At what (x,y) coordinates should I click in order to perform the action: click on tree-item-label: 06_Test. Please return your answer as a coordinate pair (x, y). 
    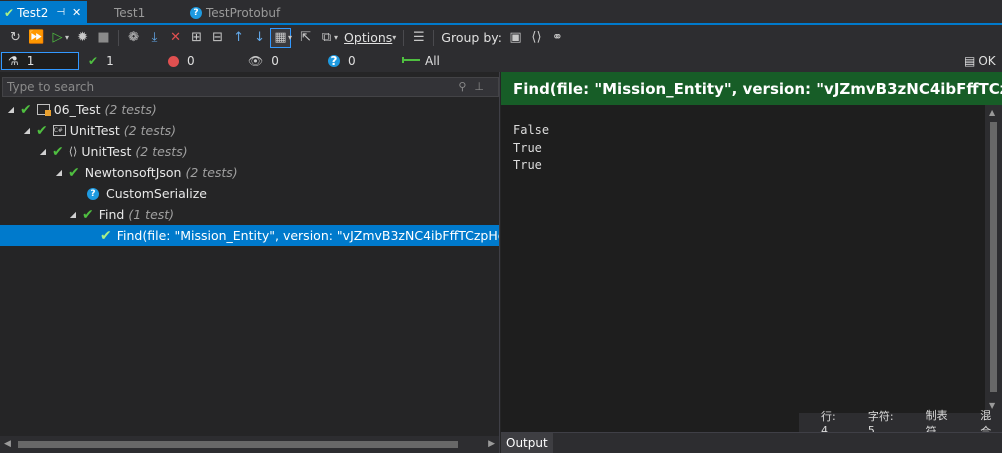
    Looking at the image, I should click on (77, 109).